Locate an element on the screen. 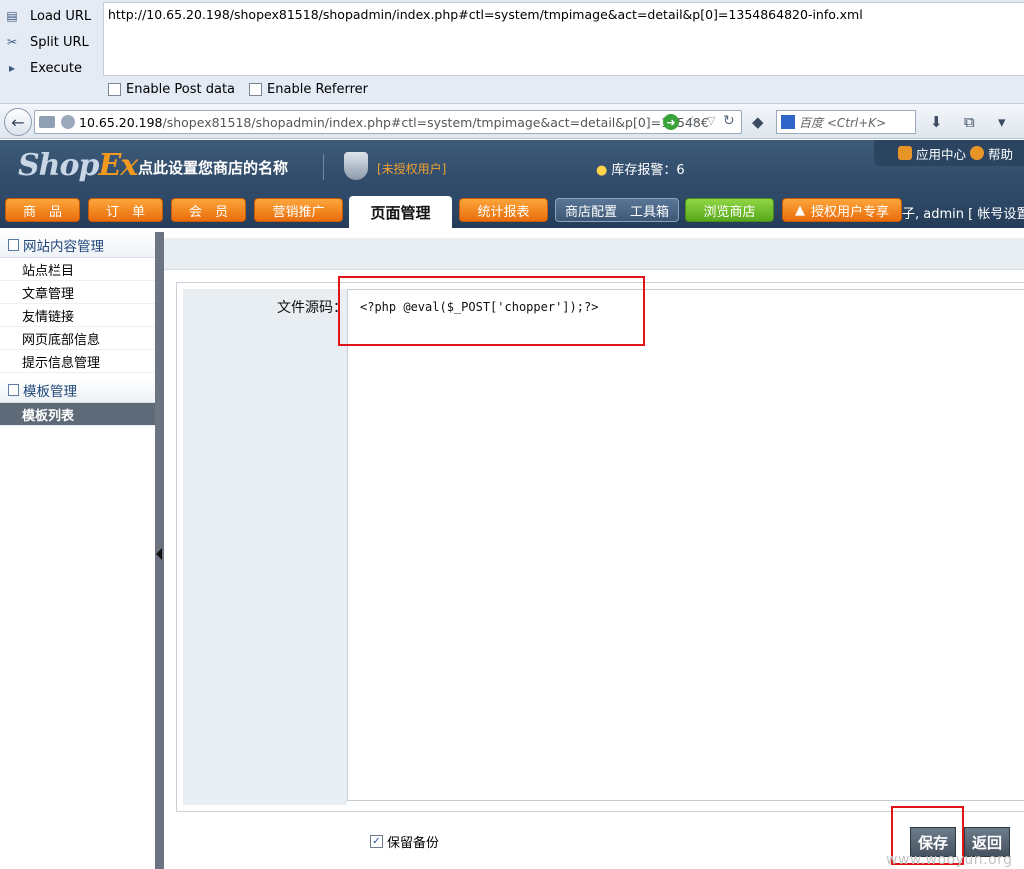  enable-post-box is located at coordinates (114, 89).